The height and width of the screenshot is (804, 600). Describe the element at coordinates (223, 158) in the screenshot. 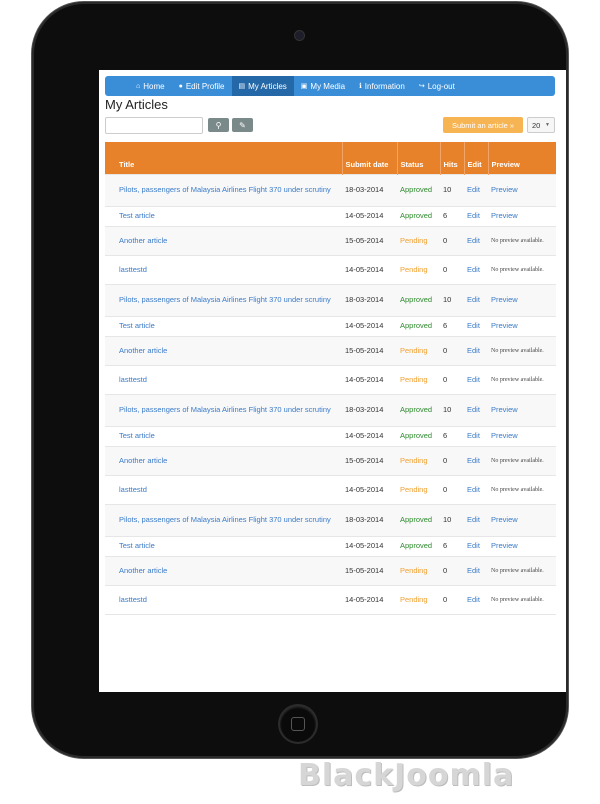

I see `header-title: Title` at that location.